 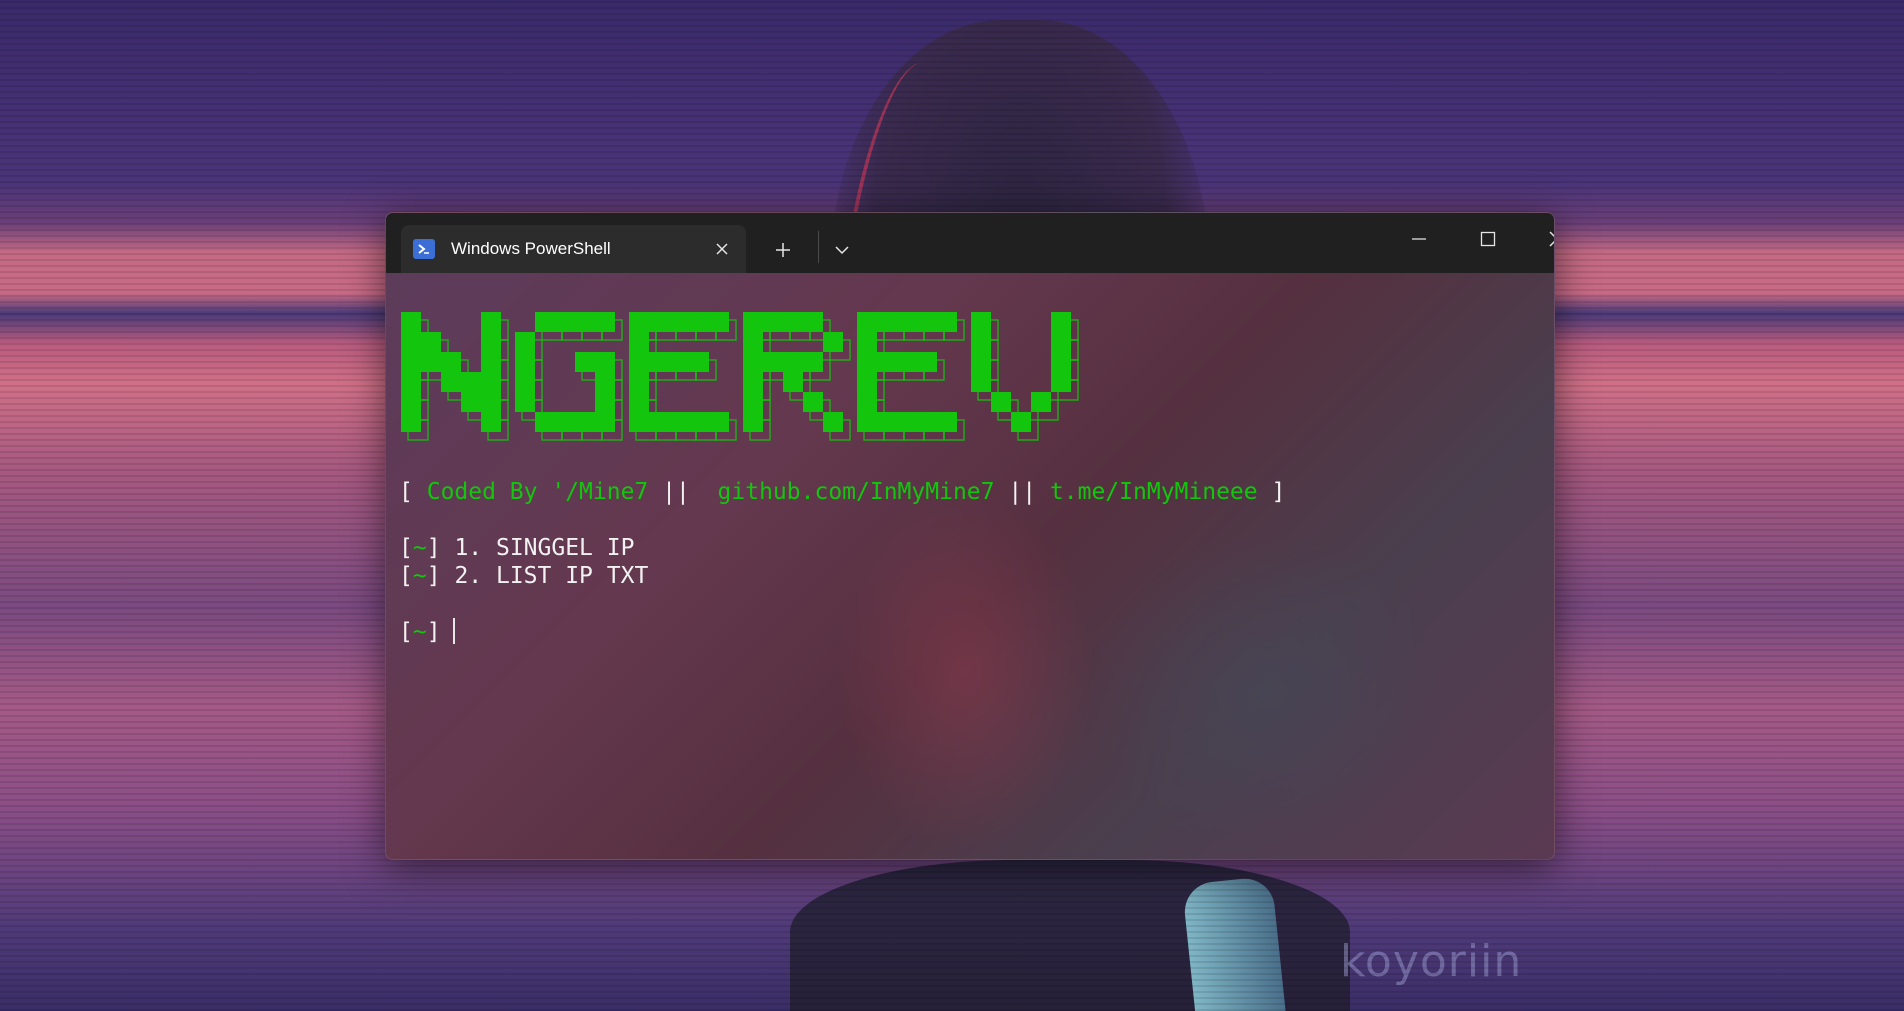 What do you see at coordinates (455, 376) in the screenshot?
I see `banner-letter-n` at bounding box center [455, 376].